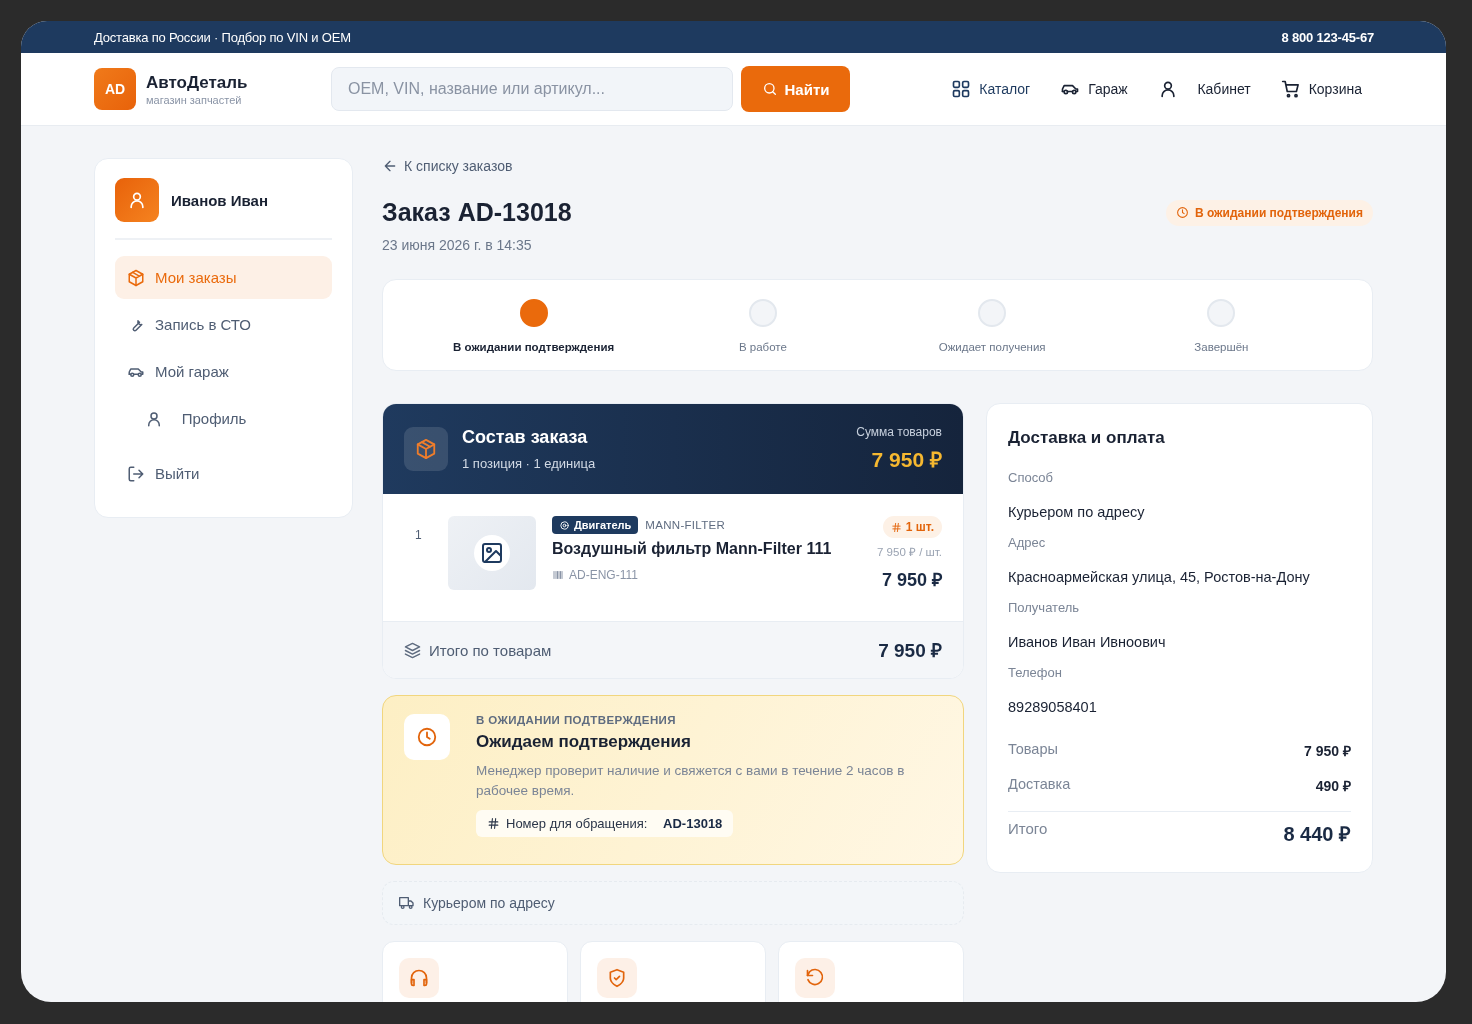  What do you see at coordinates (1204, 89) in the screenshot?
I see `nav-link: Кабинет` at bounding box center [1204, 89].